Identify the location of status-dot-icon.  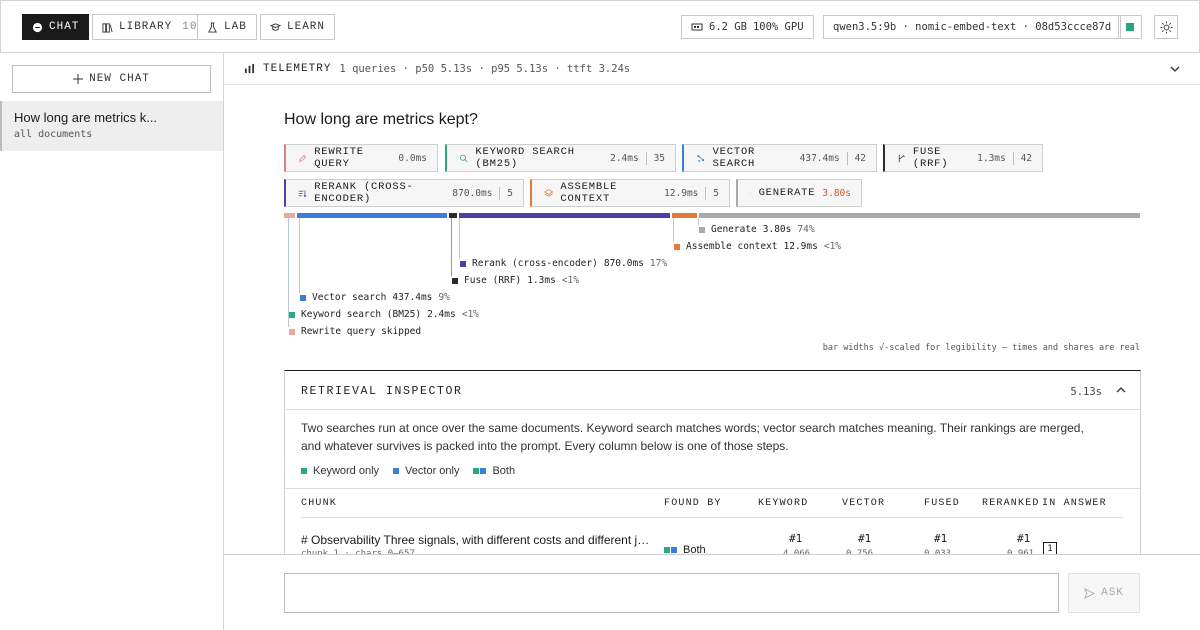
(1130, 27).